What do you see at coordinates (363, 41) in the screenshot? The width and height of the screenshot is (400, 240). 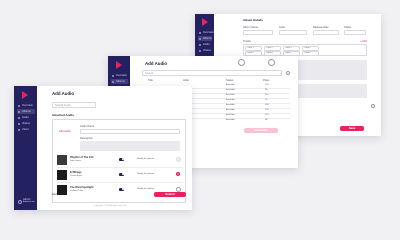 I see `add-tracks-link: + Add` at bounding box center [363, 41].